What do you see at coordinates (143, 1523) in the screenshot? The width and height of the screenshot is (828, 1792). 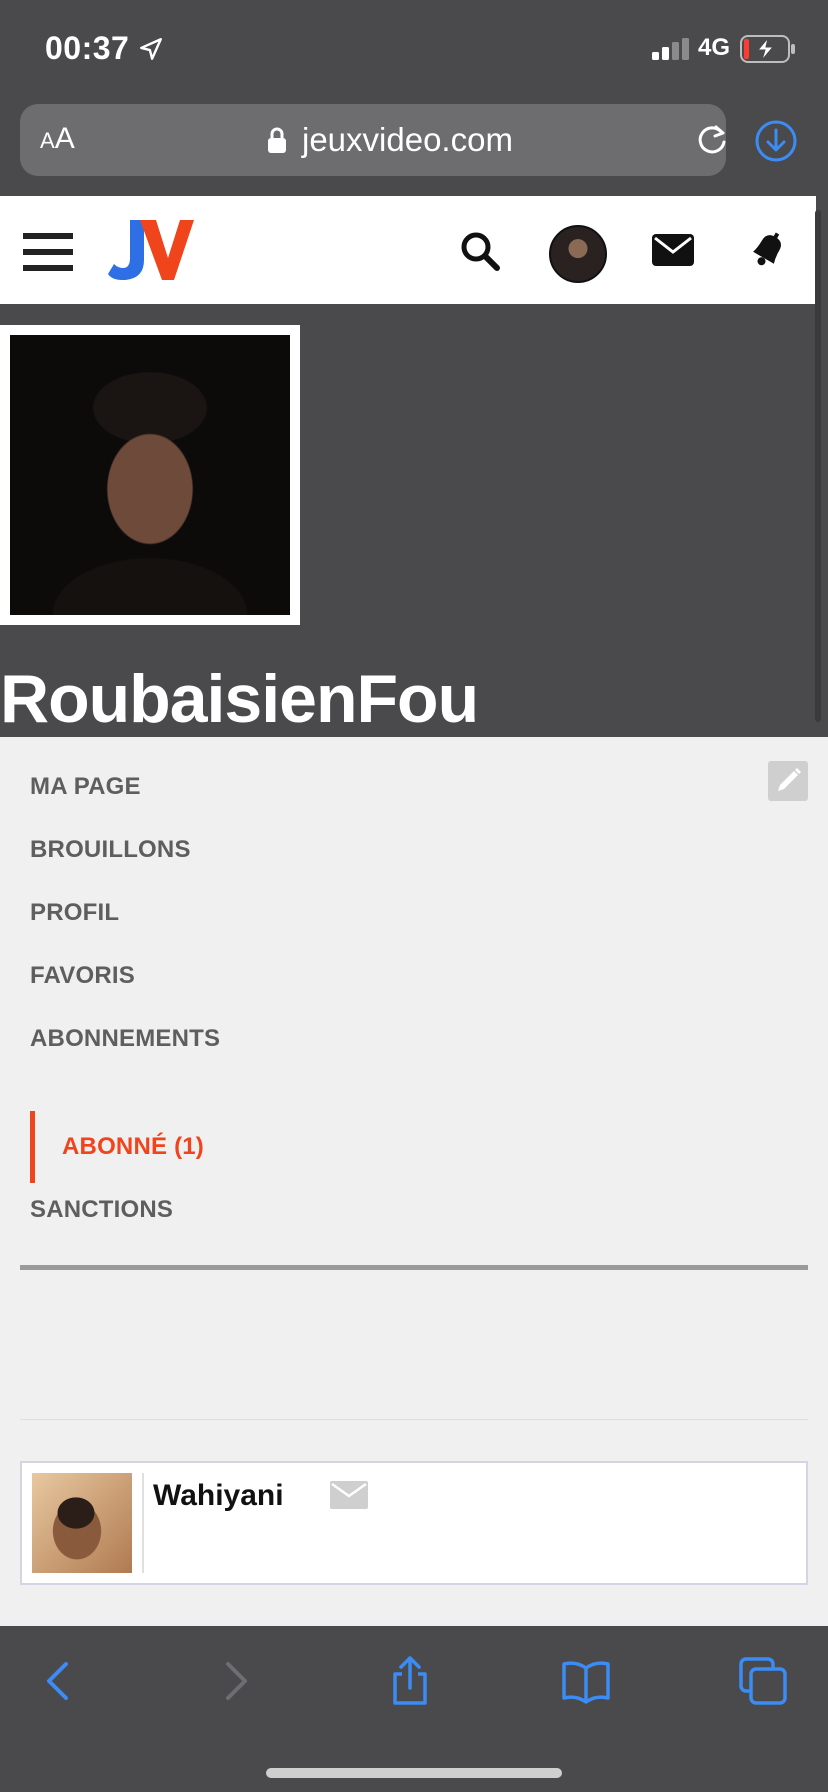 I see `card-separator` at bounding box center [143, 1523].